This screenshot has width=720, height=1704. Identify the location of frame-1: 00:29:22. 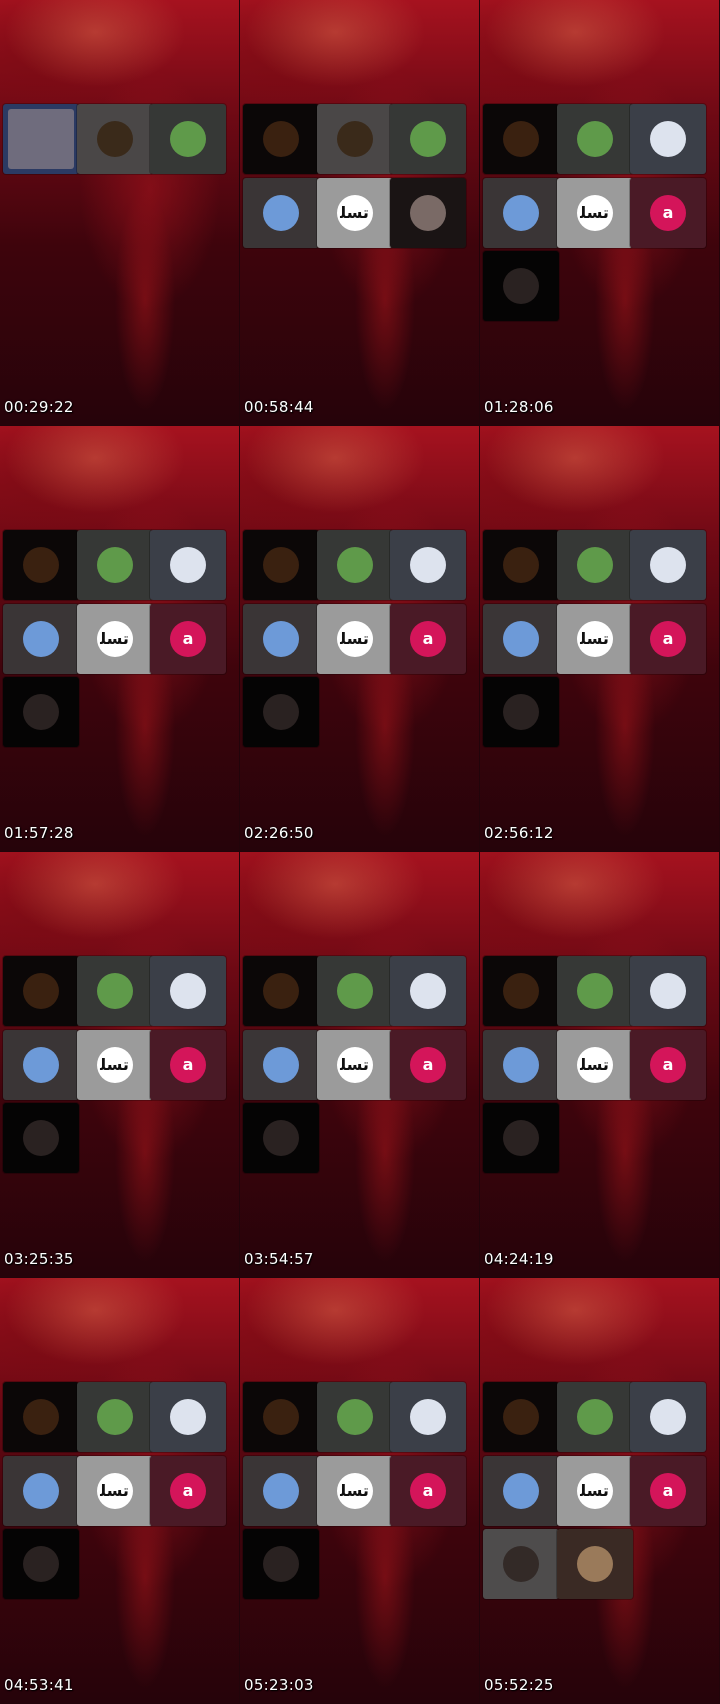
(120, 213).